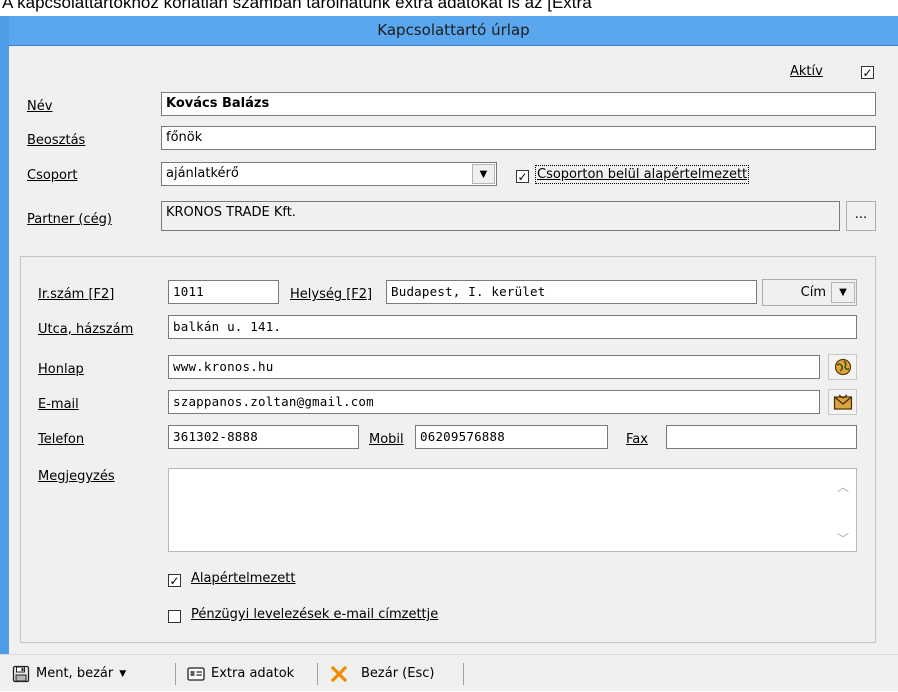 The width and height of the screenshot is (898, 692). What do you see at coordinates (386, 439) in the screenshot?
I see `mobile-label: Mobil` at bounding box center [386, 439].